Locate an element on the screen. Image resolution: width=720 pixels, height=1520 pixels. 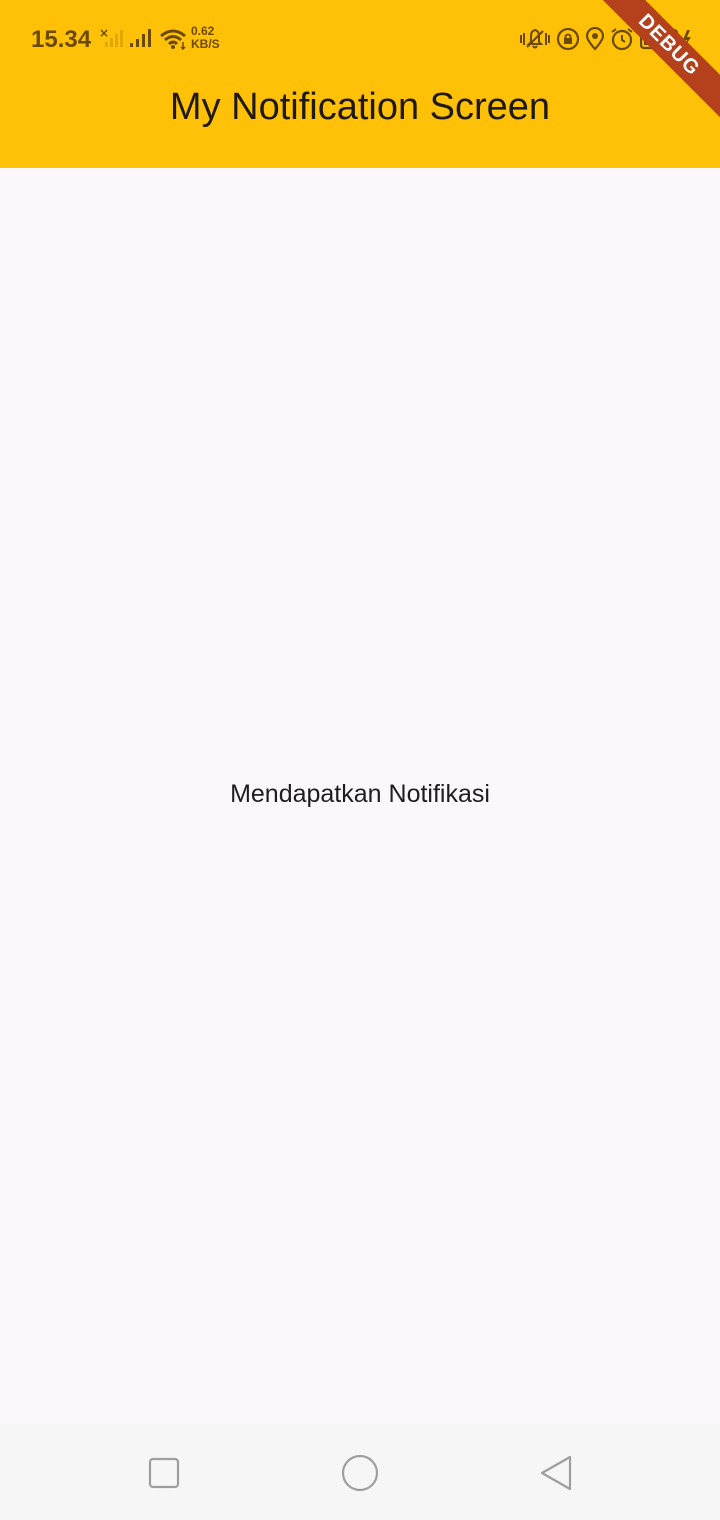
navigation-bar is located at coordinates (360, 1472).